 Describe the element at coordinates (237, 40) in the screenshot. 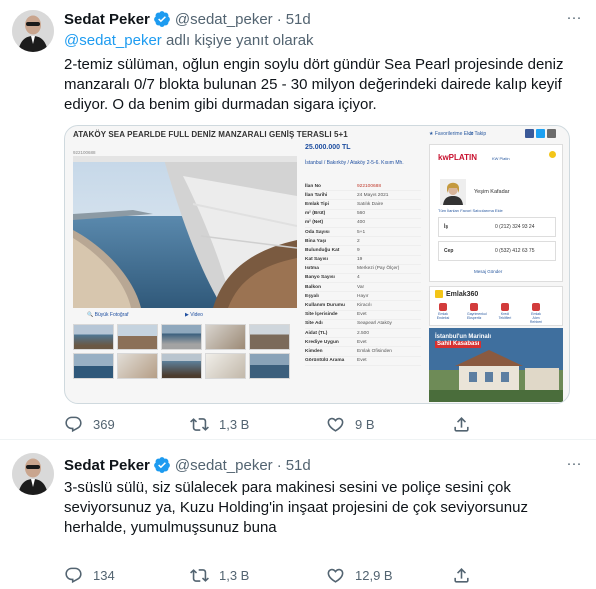

I see `reply-context-text: adlı kişiye yanıt olarak` at that location.